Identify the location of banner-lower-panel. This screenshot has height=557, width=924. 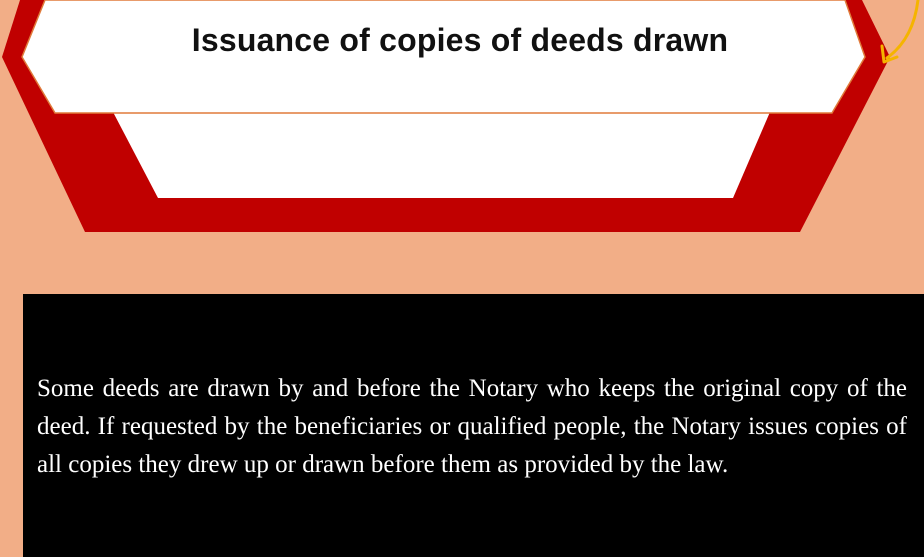
(441, 155).